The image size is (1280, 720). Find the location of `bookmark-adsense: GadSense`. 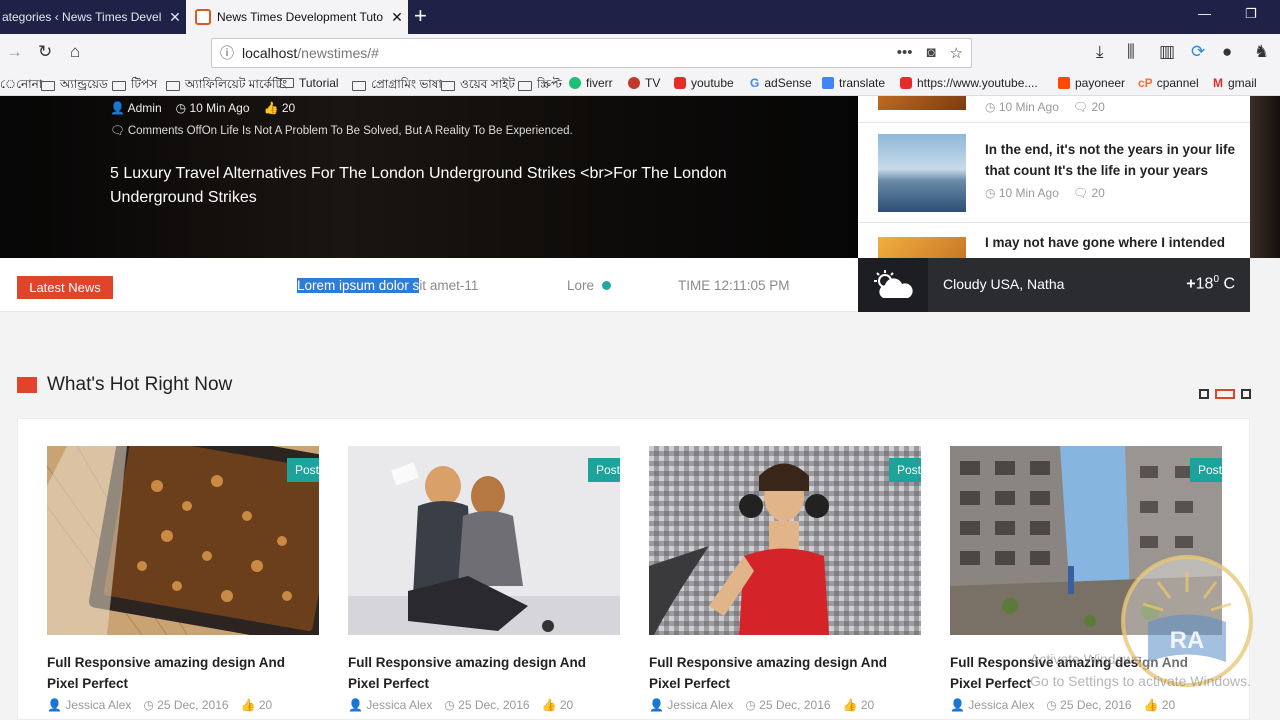

bookmark-adsense: GadSense is located at coordinates (781, 83).